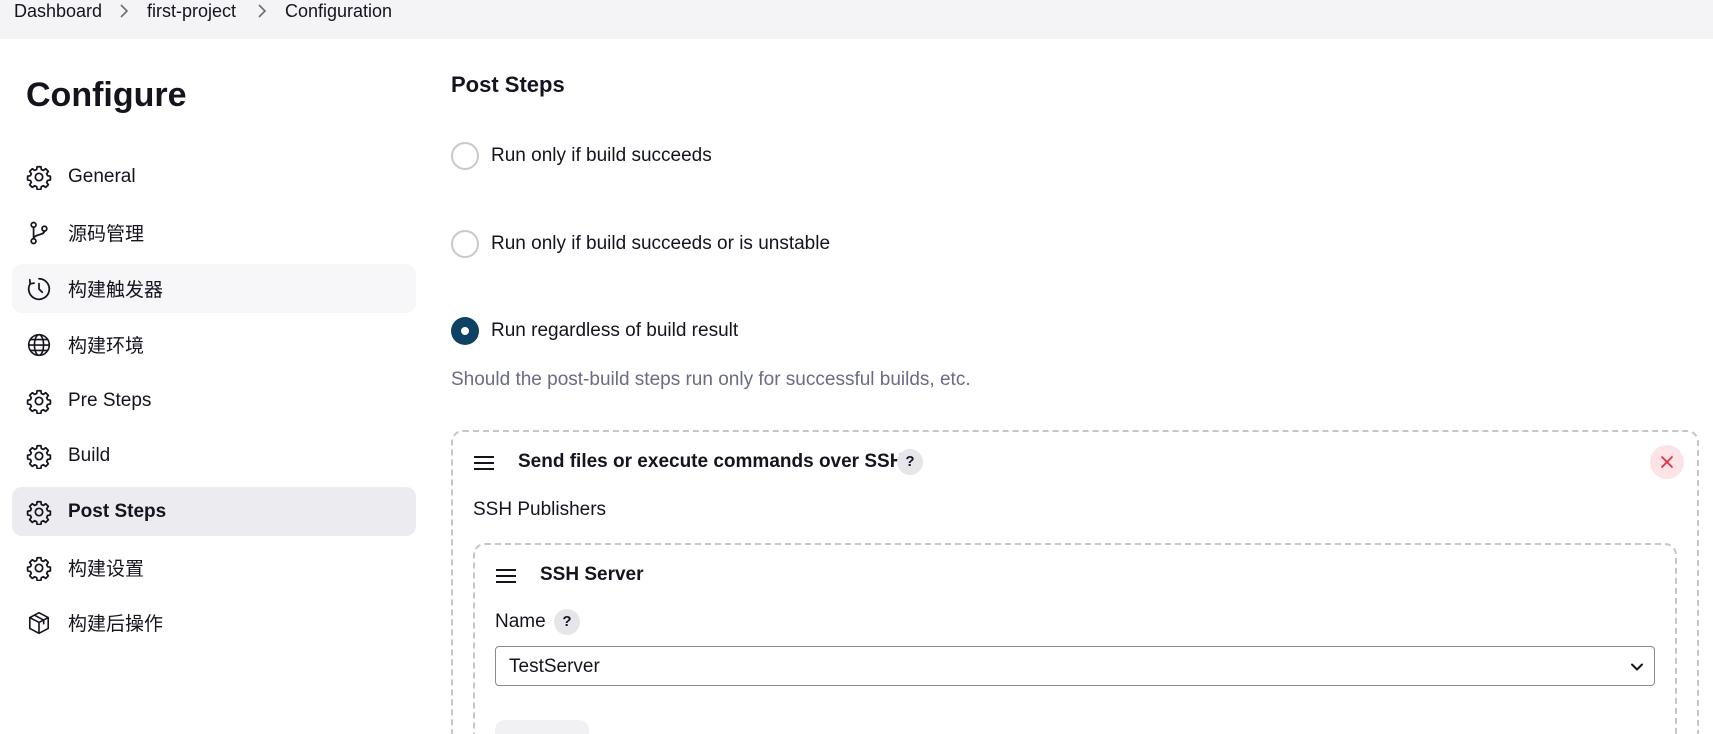  What do you see at coordinates (106, 569) in the screenshot?
I see `sidebar-item-label: 构建设置` at bounding box center [106, 569].